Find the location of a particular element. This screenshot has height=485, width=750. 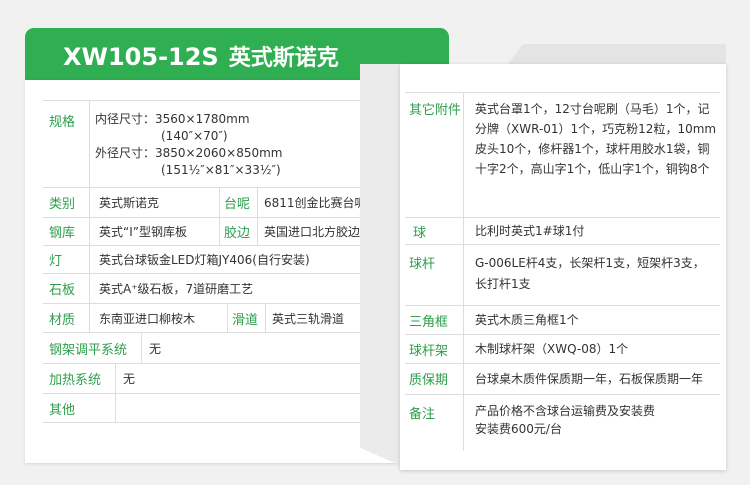

row-light: 灯 英式台球钣金LED灯箱JY406(自行安装) is located at coordinates (228, 260).